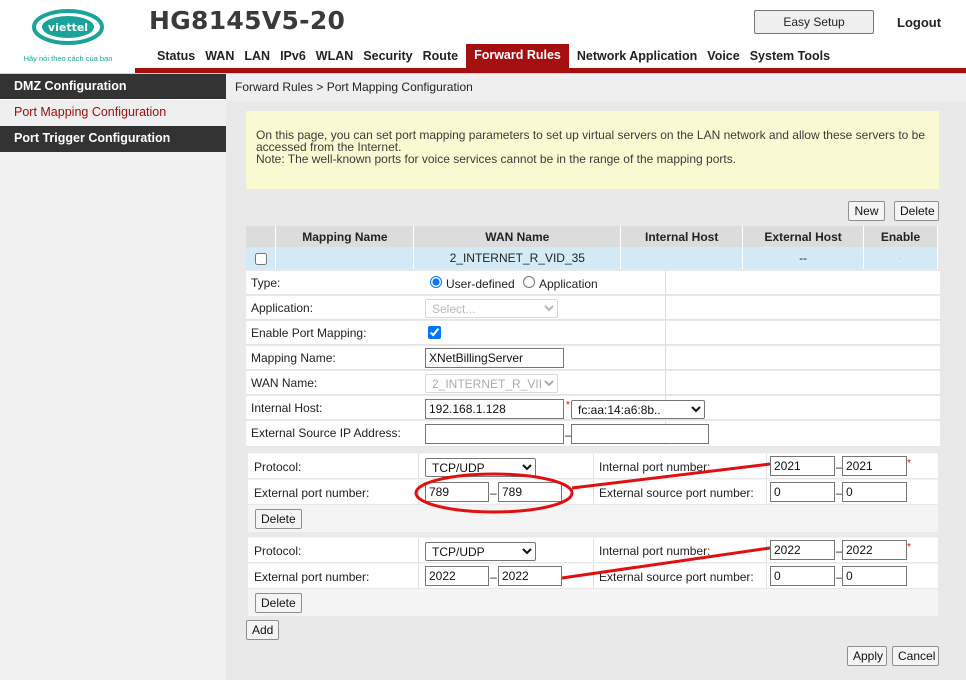 This screenshot has height=680, width=966. I want to click on cancel-button: Cancel, so click(915, 656).